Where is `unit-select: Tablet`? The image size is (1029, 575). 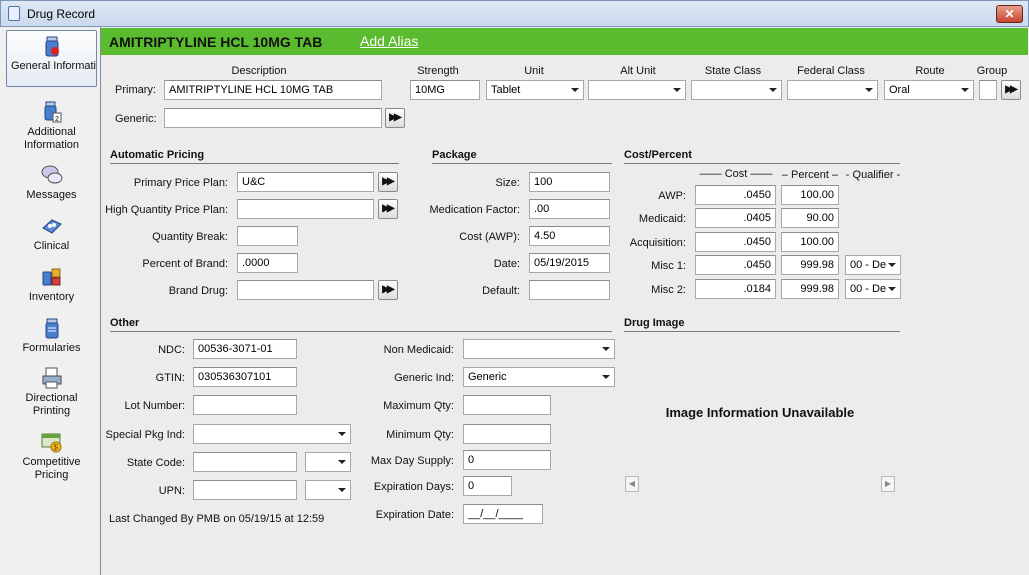
unit-select: Tablet is located at coordinates (535, 90).